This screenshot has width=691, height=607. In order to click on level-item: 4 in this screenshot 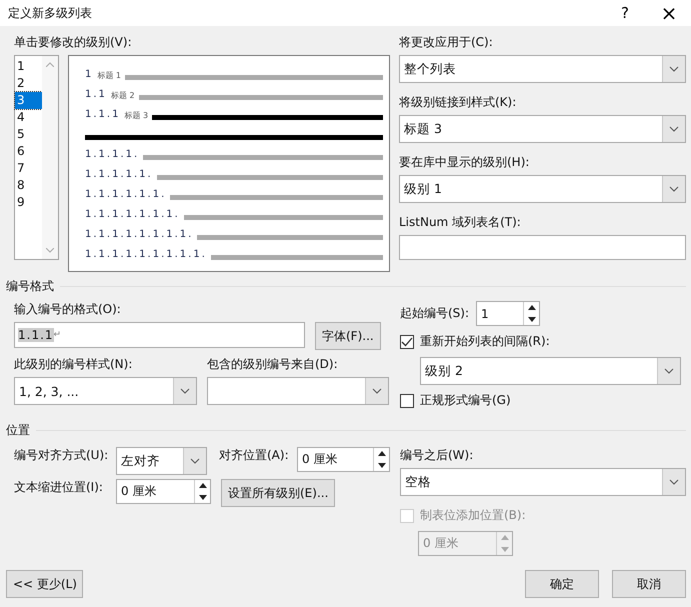, I will do `click(28, 117)`.